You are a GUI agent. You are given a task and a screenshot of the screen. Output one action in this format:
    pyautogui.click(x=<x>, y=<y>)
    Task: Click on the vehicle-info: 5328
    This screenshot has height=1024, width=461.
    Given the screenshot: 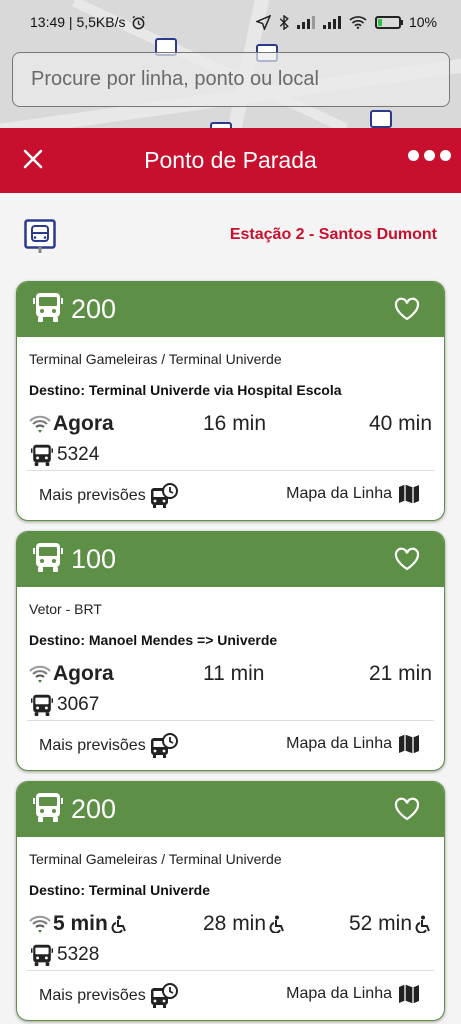 What is the action you would take?
    pyautogui.click(x=237, y=955)
    